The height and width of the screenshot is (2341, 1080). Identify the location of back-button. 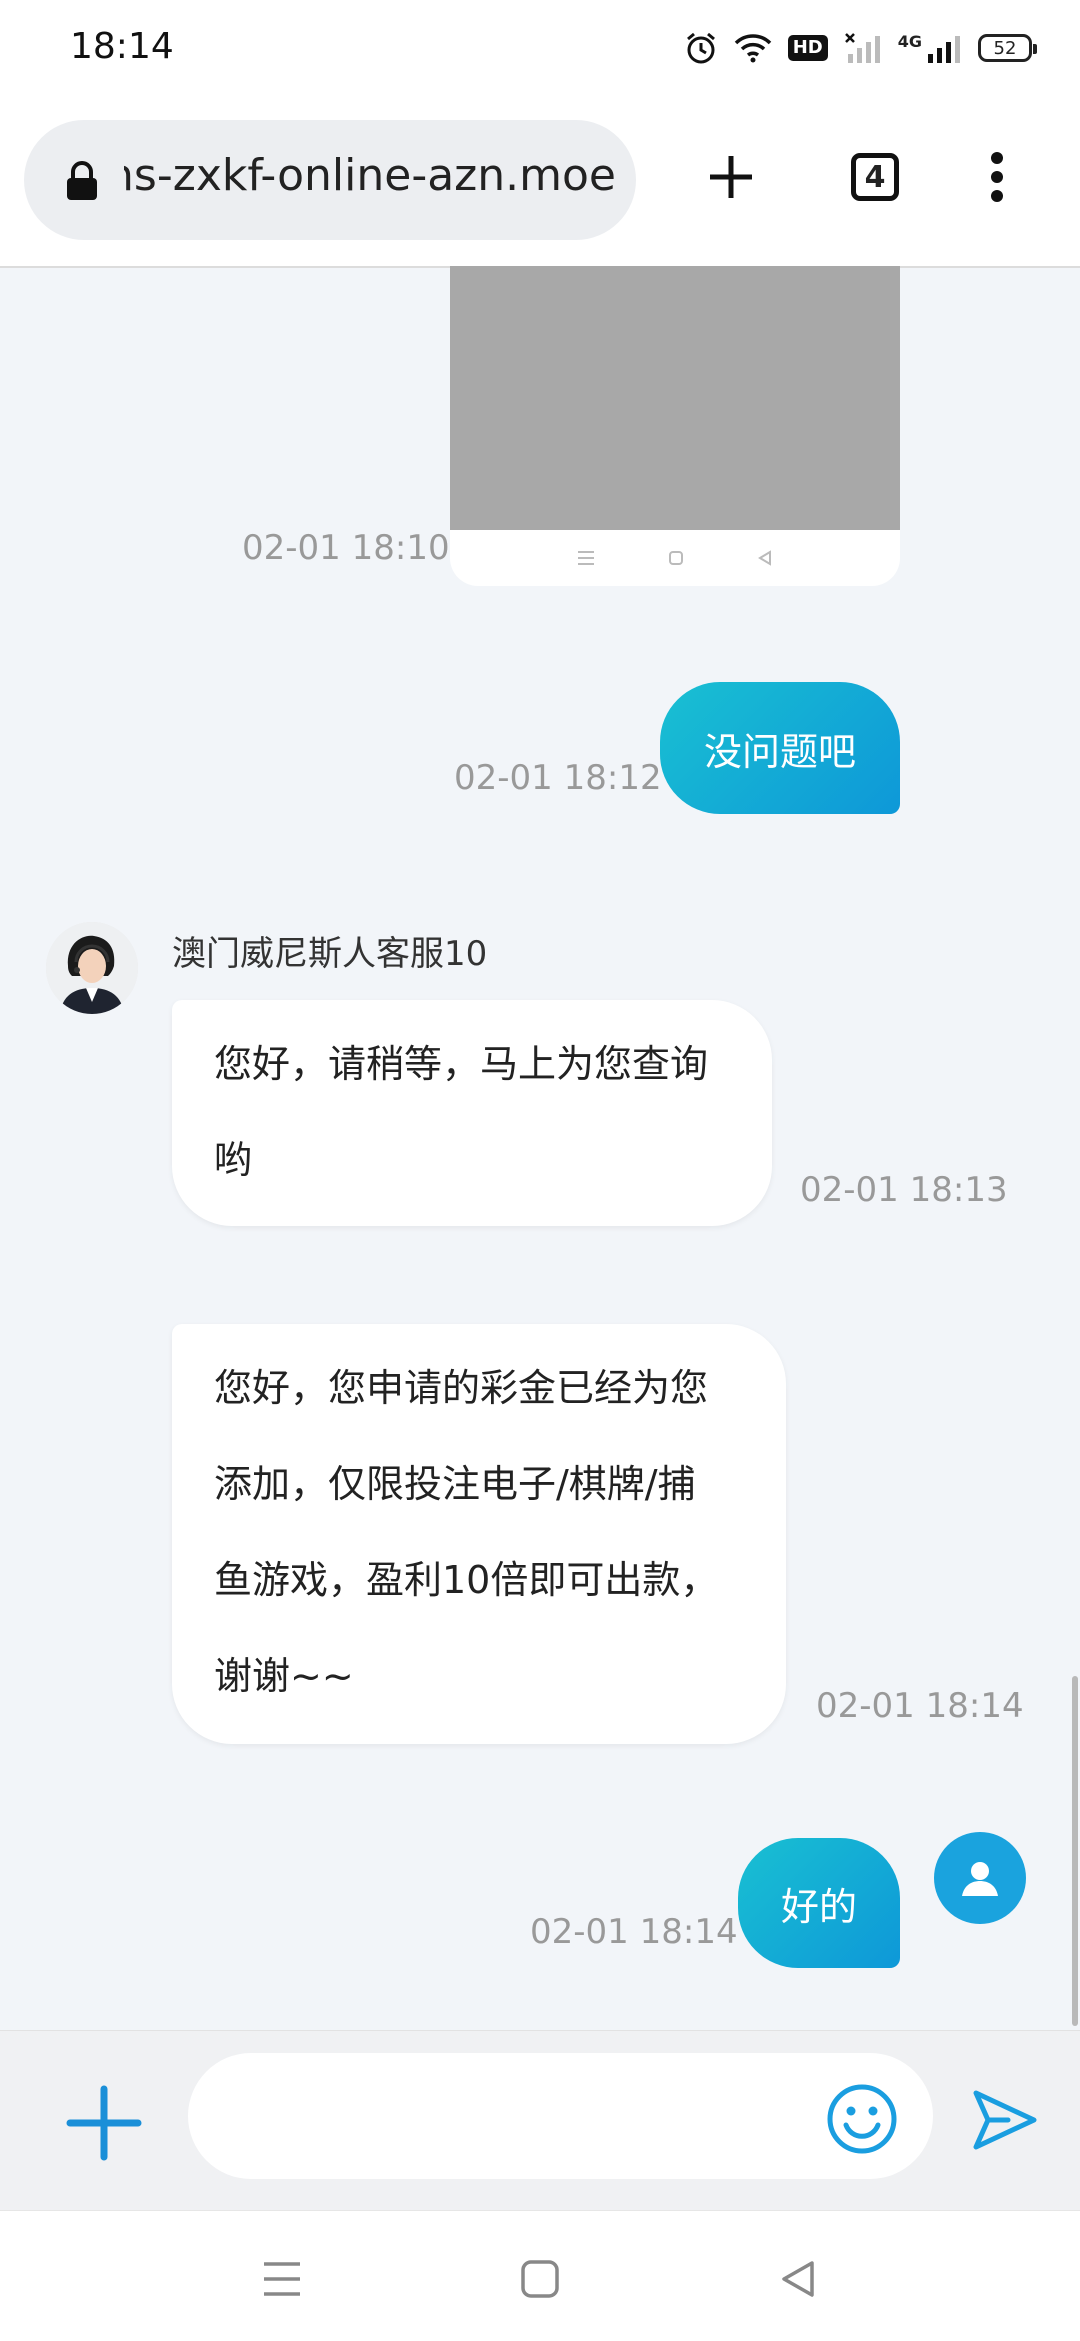
(798, 2279).